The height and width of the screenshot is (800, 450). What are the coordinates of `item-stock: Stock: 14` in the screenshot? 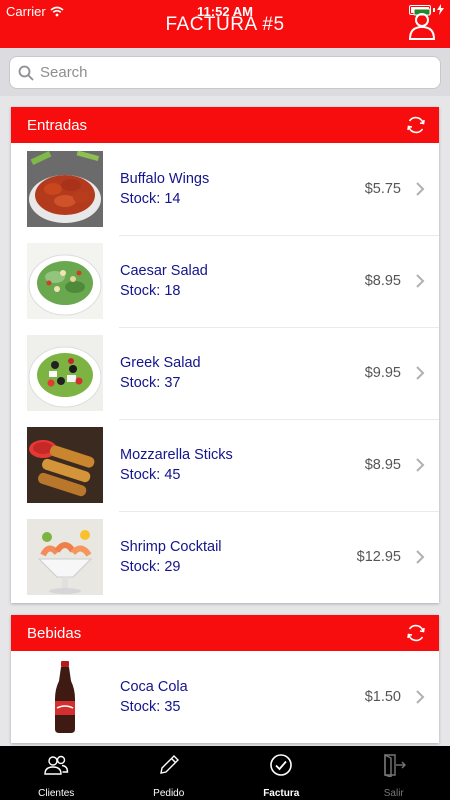 It's located at (150, 199).